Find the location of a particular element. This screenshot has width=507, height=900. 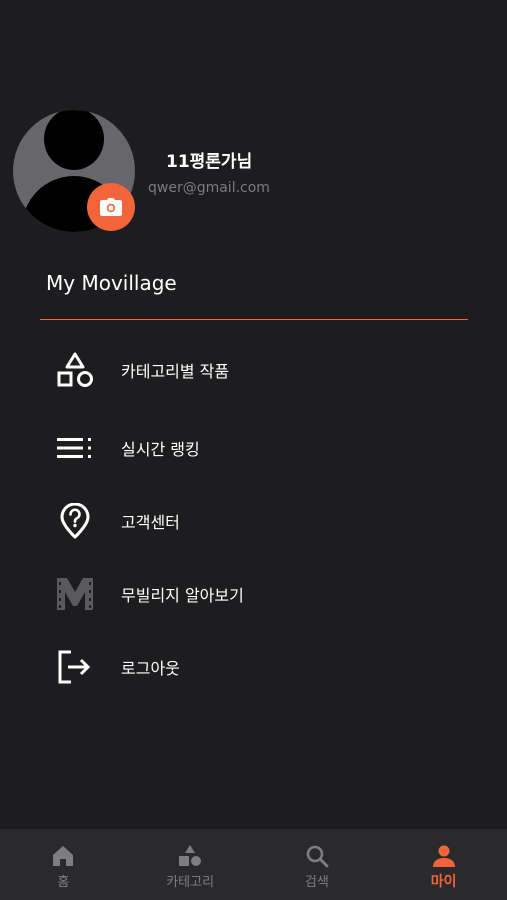

menu-item-customer-center: 고객센터 is located at coordinates (254, 521).